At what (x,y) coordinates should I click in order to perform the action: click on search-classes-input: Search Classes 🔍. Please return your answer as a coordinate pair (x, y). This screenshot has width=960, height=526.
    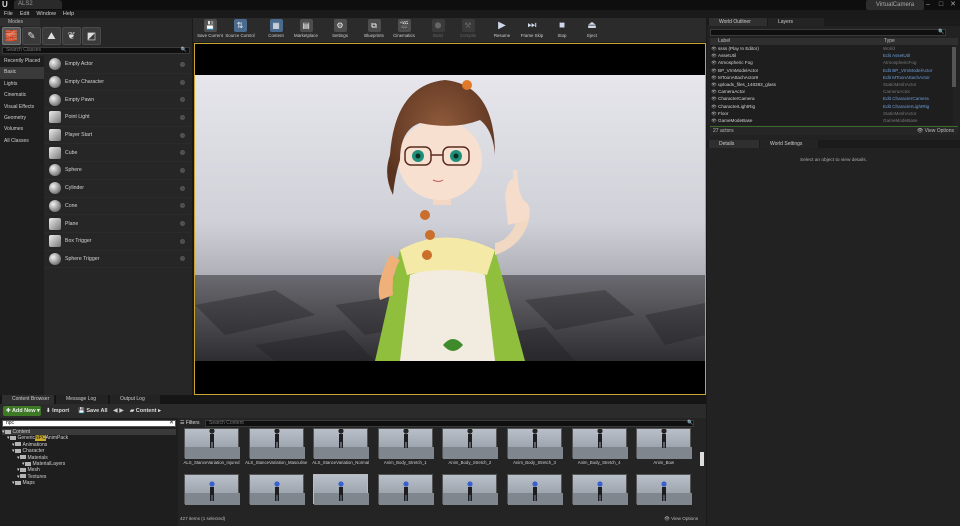
    Looking at the image, I should click on (96, 50).